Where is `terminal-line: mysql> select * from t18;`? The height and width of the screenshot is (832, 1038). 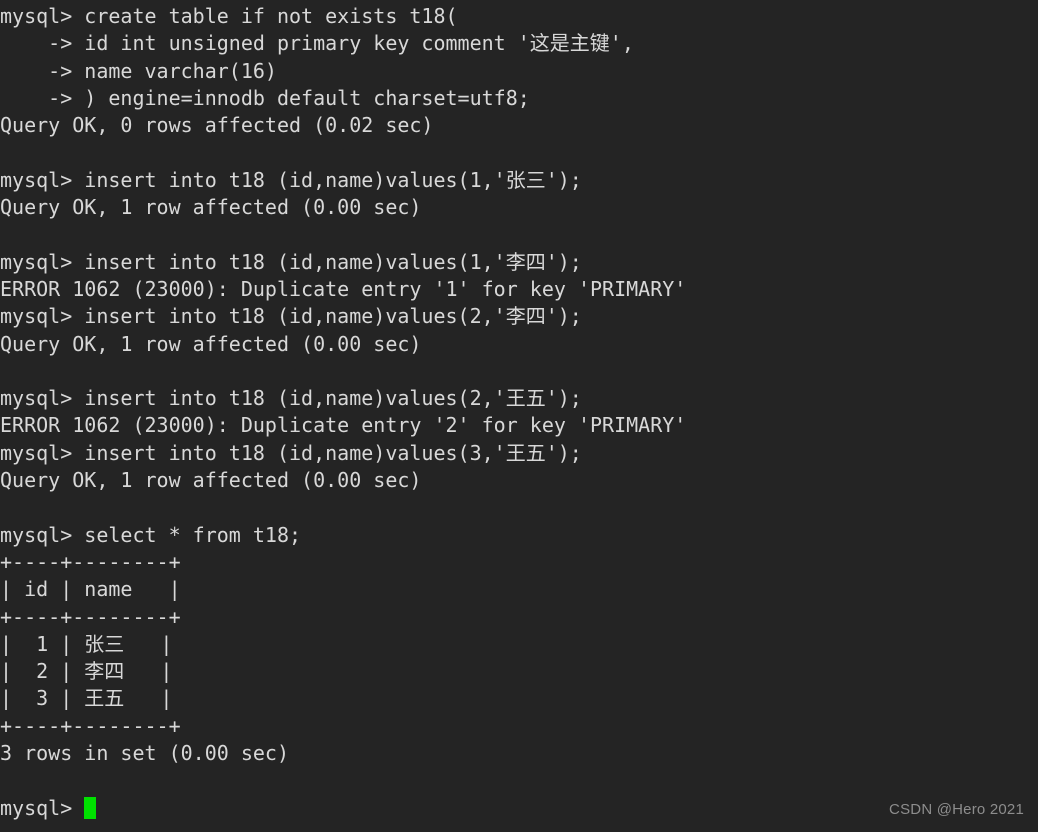
terminal-line: mysql> select * from t18; is located at coordinates (151, 534).